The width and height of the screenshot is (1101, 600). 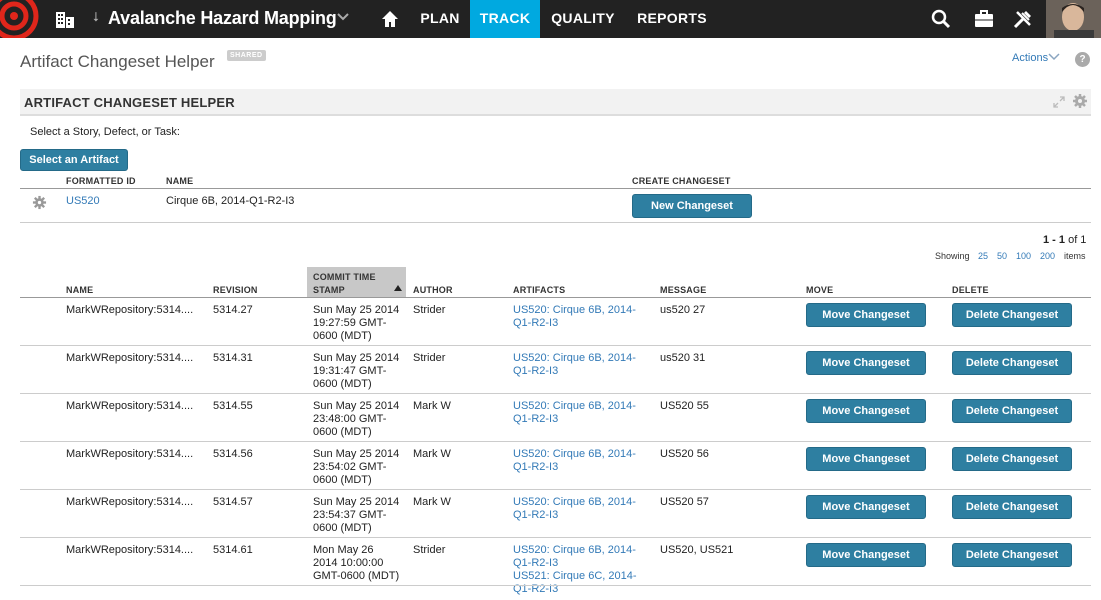 I want to click on new-changeset-button: New Changeset, so click(x=692, y=206).